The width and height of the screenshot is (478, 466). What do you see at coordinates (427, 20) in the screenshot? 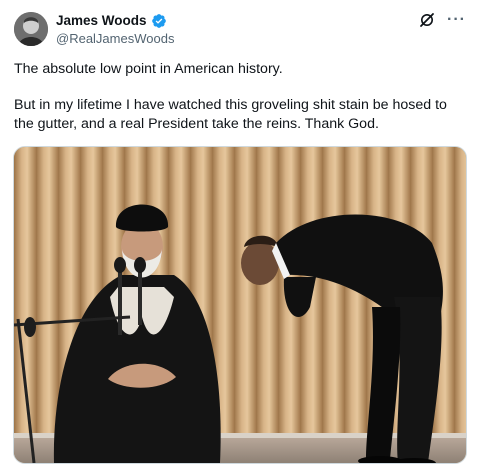
I see `grok-slash-icon` at bounding box center [427, 20].